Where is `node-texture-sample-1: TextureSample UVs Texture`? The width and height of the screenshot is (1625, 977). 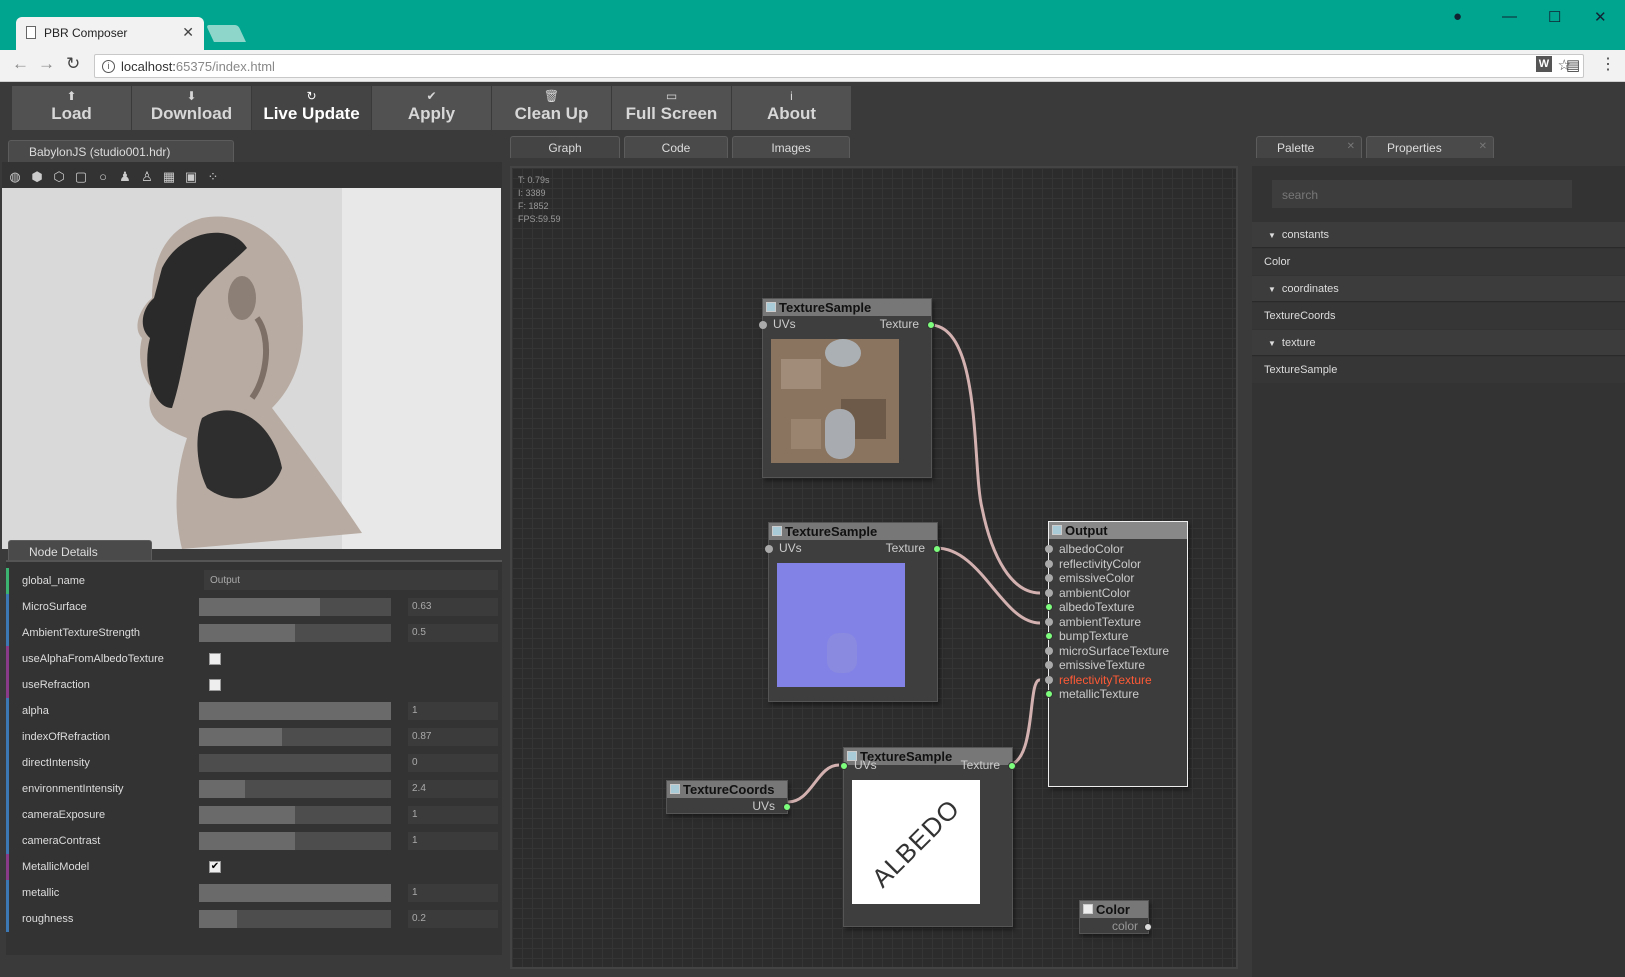
node-texture-sample-1: TextureSample UVs Texture is located at coordinates (847, 388).